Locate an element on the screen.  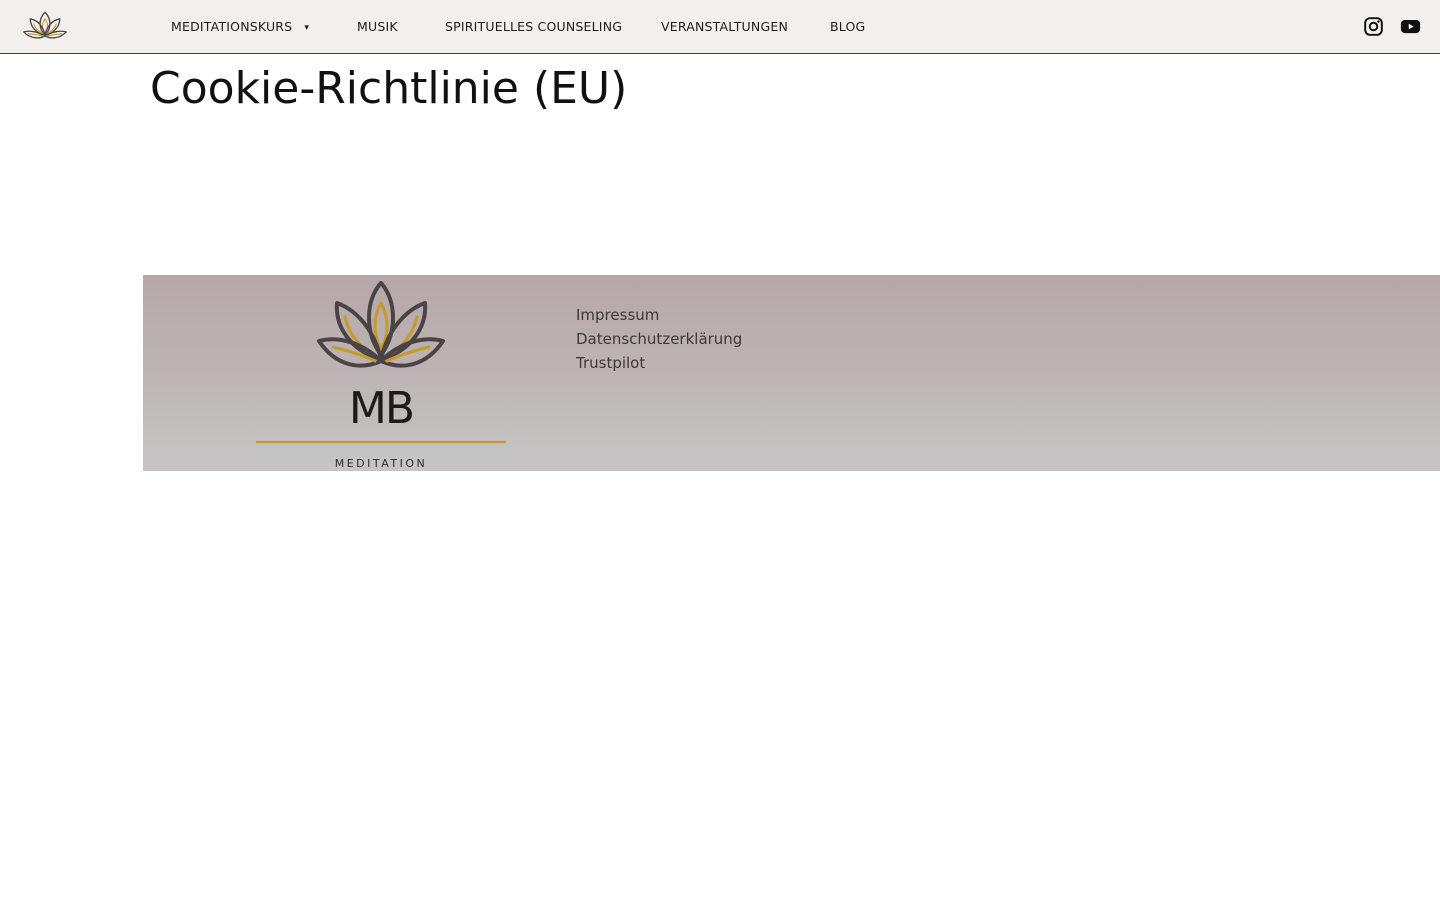
youtube-icon is located at coordinates (1410, 26).